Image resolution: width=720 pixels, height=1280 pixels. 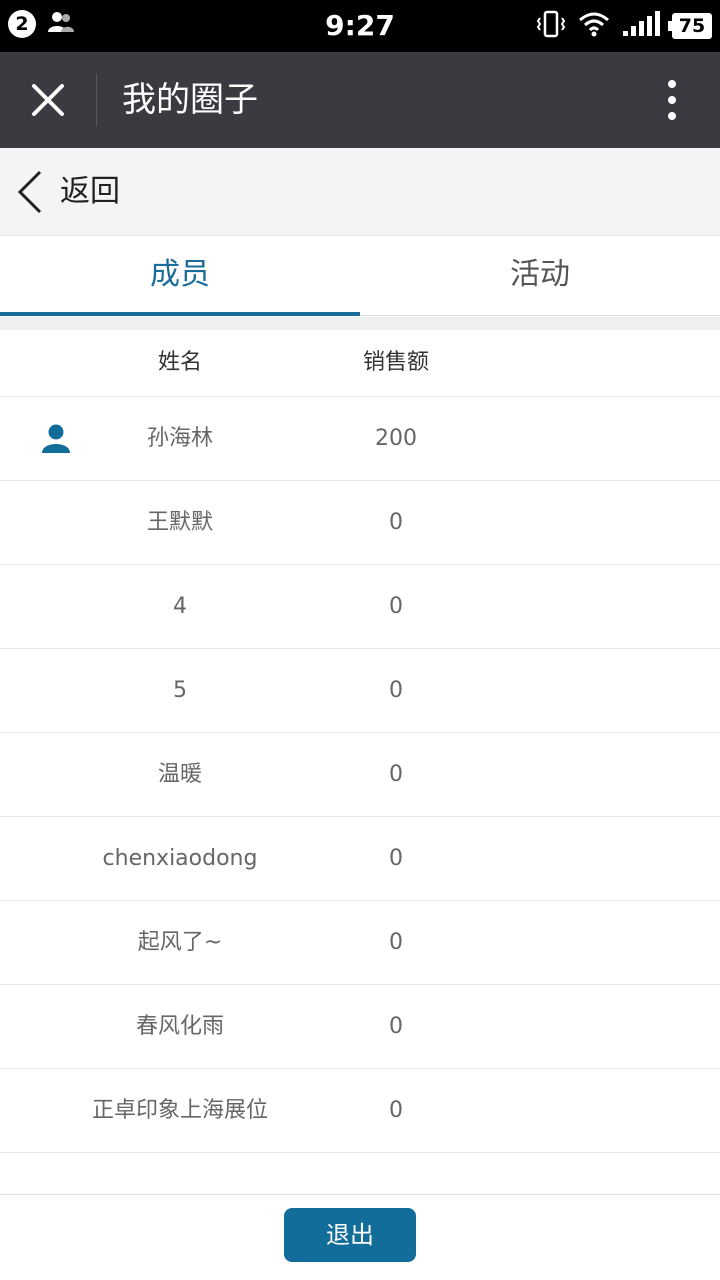 I want to click on tab-activities: 活动, so click(x=540, y=276).